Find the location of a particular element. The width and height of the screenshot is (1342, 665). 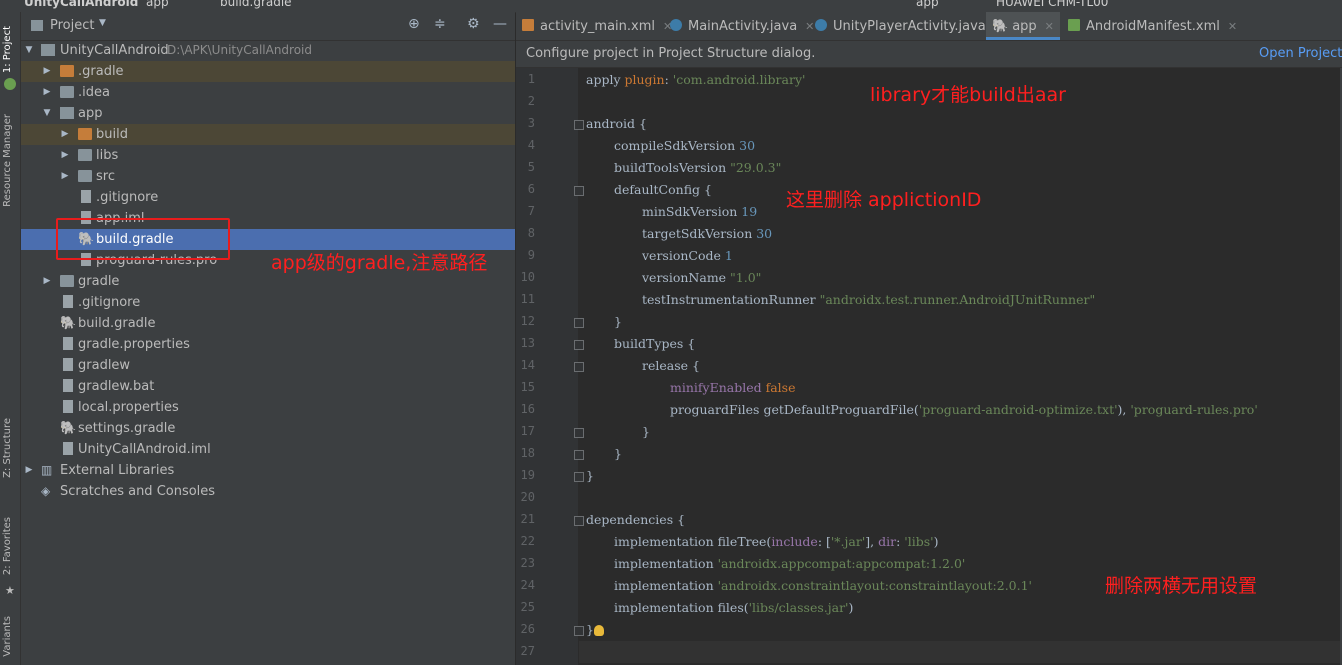

tree-item-label: libs is located at coordinates (107, 155).